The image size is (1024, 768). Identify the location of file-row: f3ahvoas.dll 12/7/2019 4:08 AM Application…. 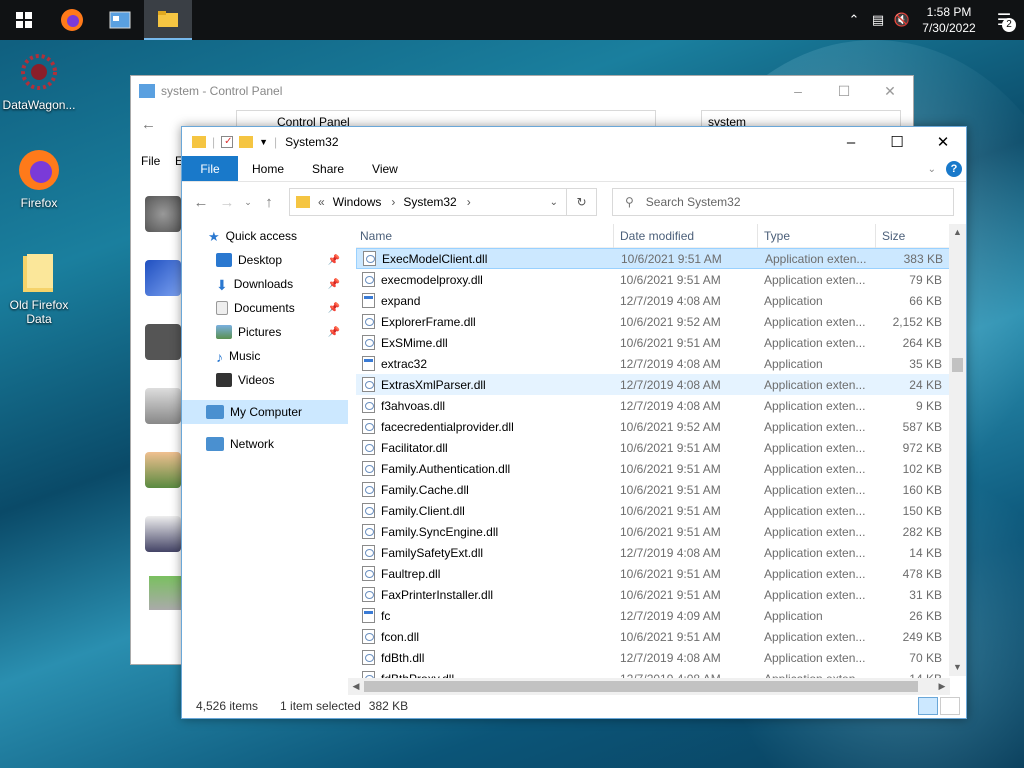
(654, 405).